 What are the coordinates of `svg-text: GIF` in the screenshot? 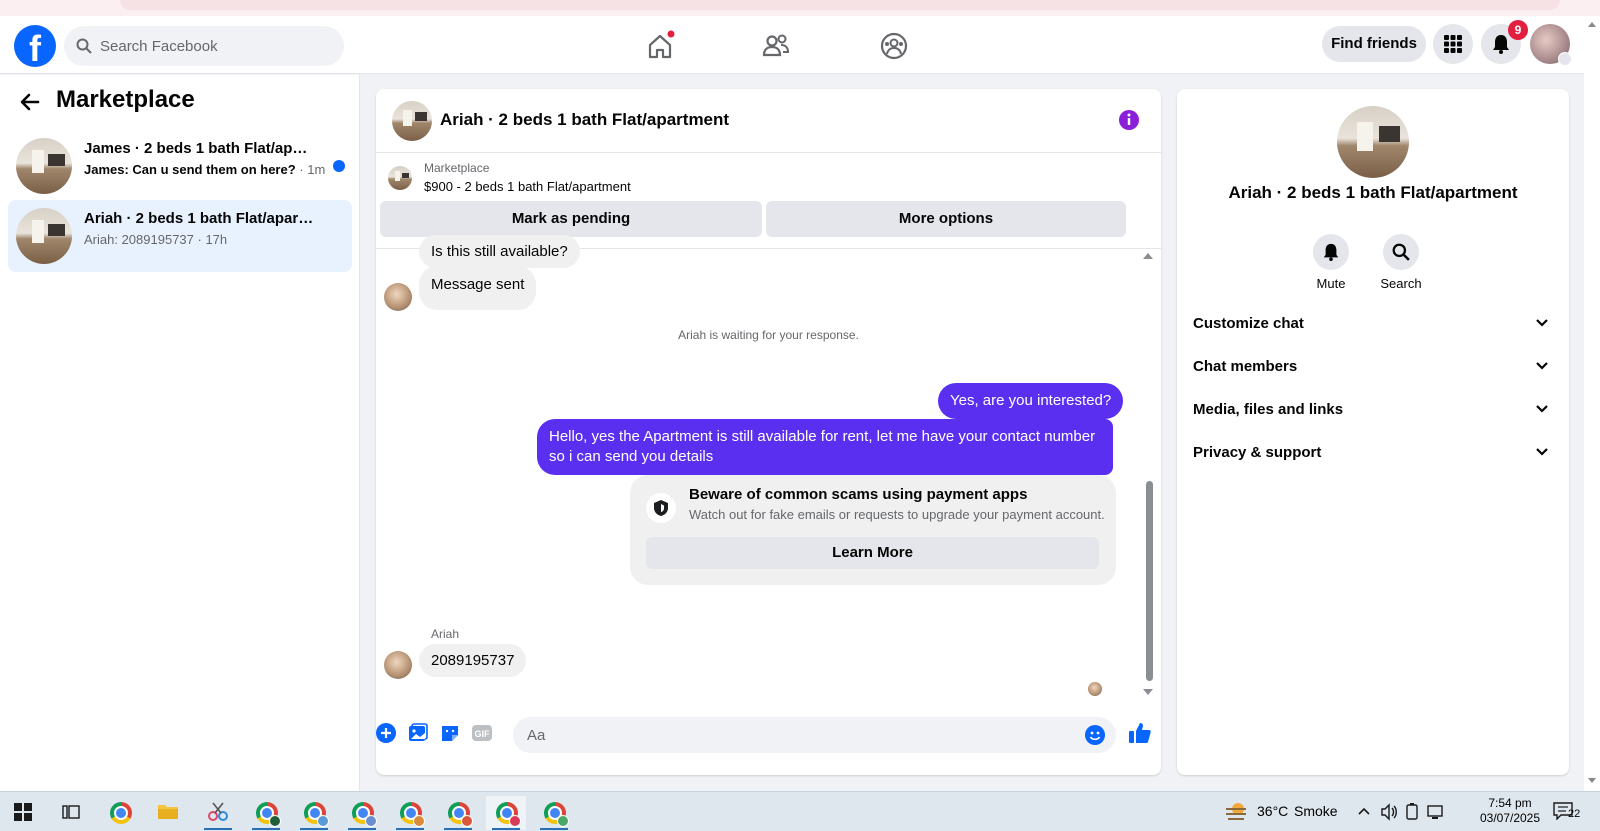 It's located at (483, 734).